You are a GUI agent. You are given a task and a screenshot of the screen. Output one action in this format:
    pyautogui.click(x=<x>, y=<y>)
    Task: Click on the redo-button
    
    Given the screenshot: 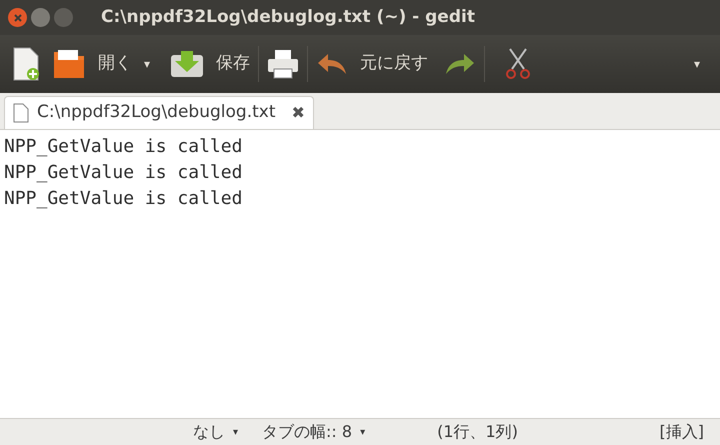 What is the action you would take?
    pyautogui.click(x=460, y=64)
    